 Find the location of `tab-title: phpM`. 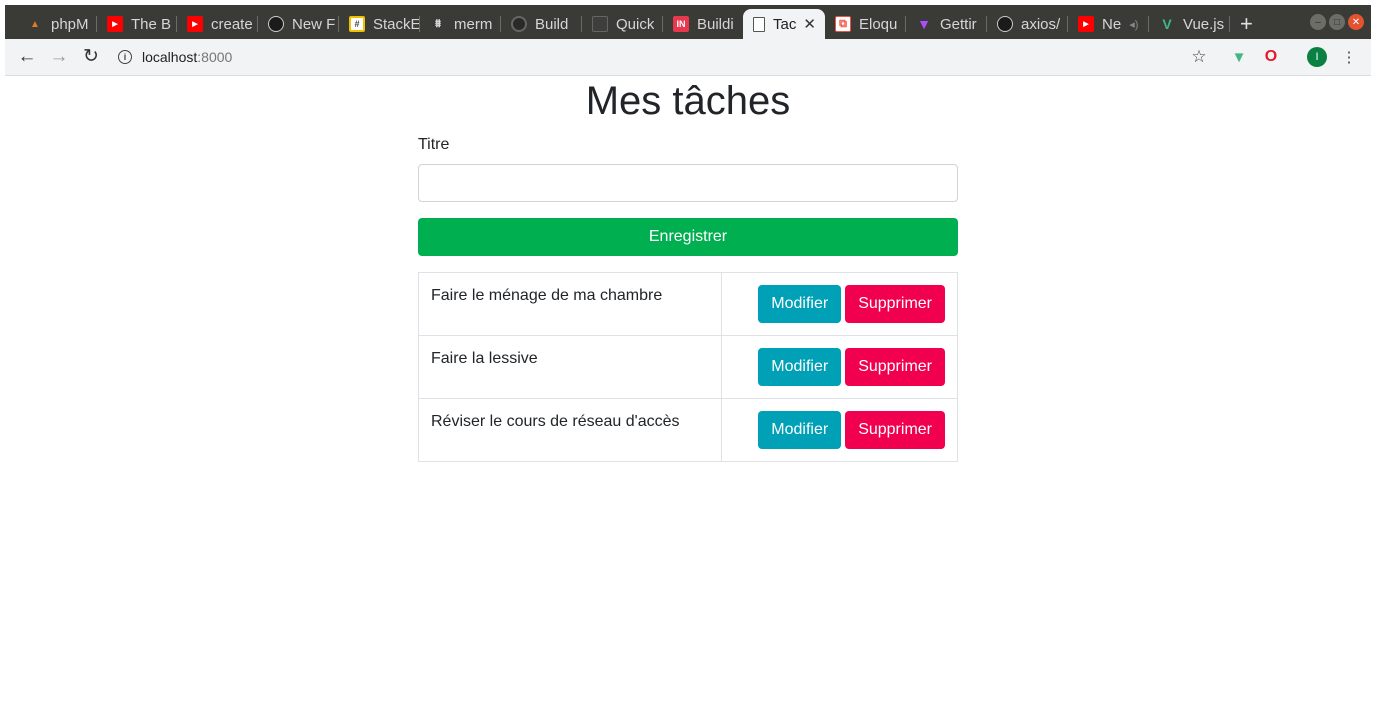

tab-title: phpM is located at coordinates (70, 24).